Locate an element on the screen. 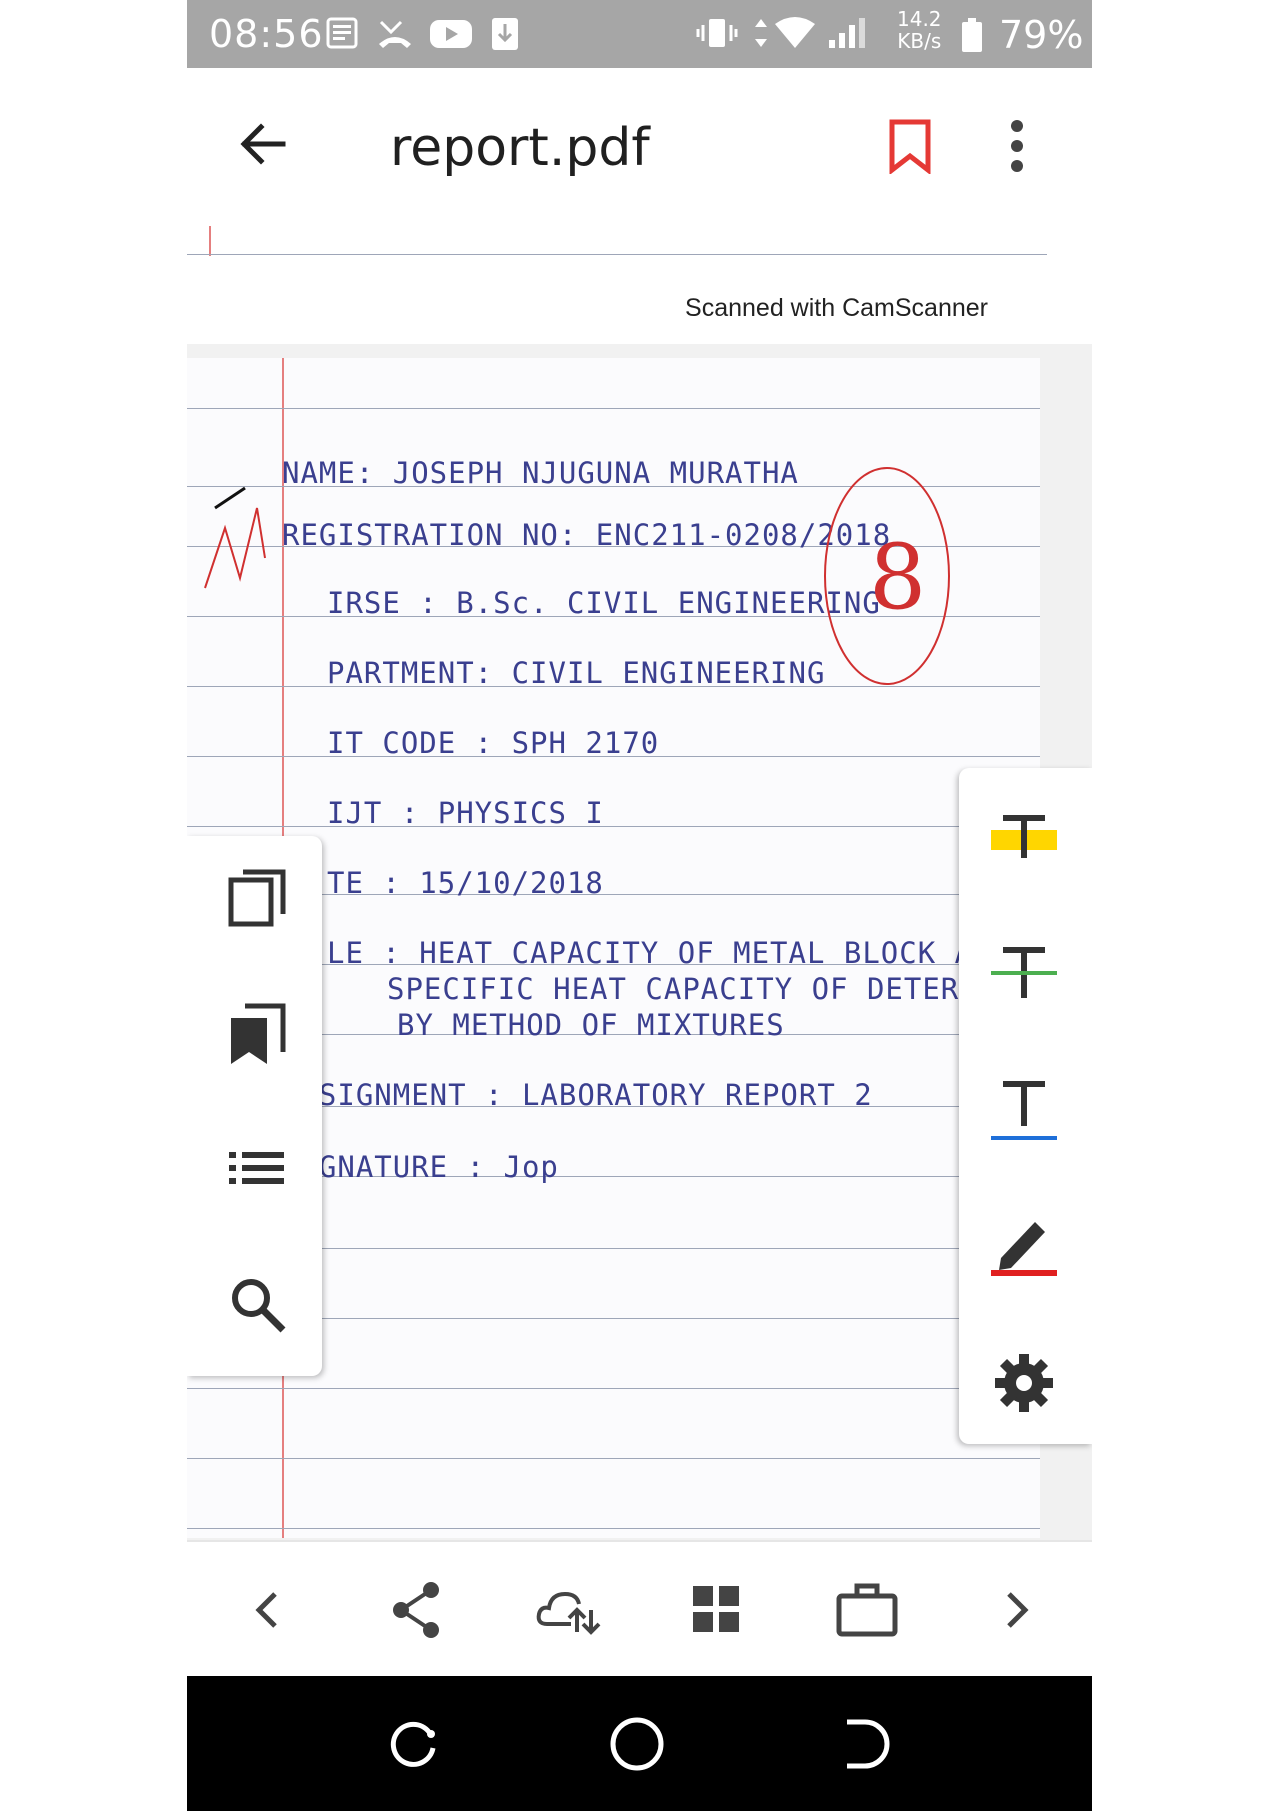  bottom-toolbar is located at coordinates (639, 1608).